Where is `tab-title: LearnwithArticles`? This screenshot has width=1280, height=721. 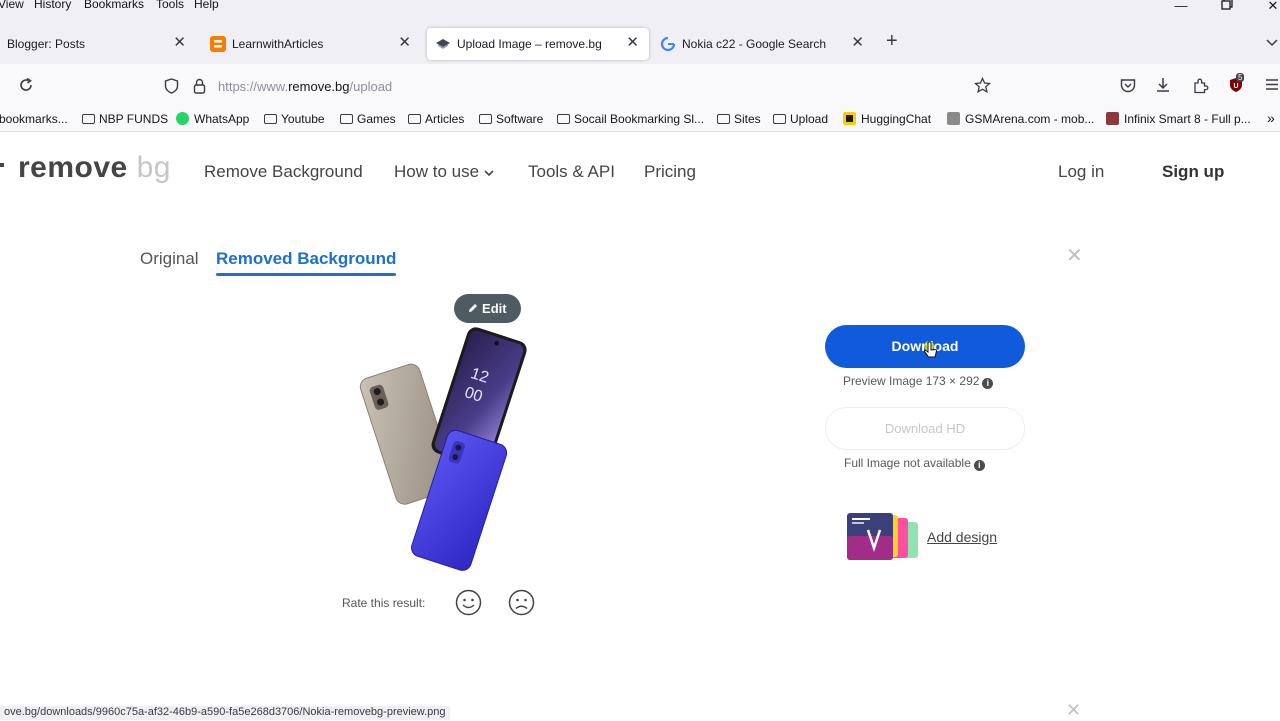
tab-title: LearnwithArticles is located at coordinates (278, 44).